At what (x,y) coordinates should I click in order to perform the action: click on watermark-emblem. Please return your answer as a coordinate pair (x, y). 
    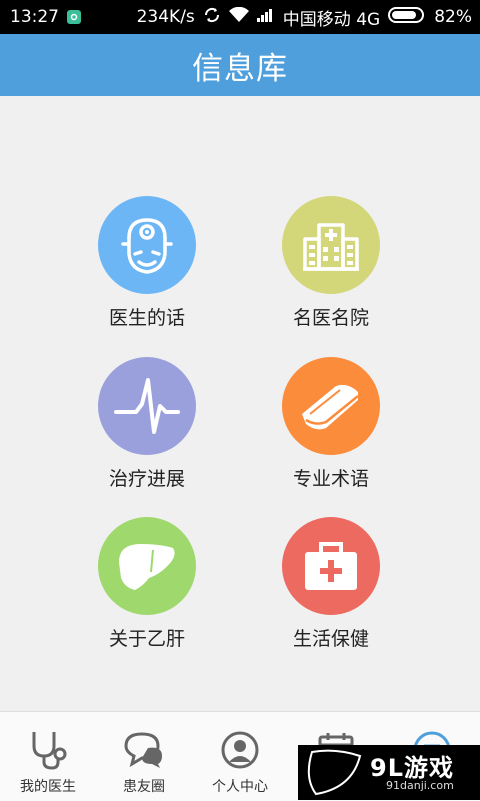
    Looking at the image, I should click on (334, 772).